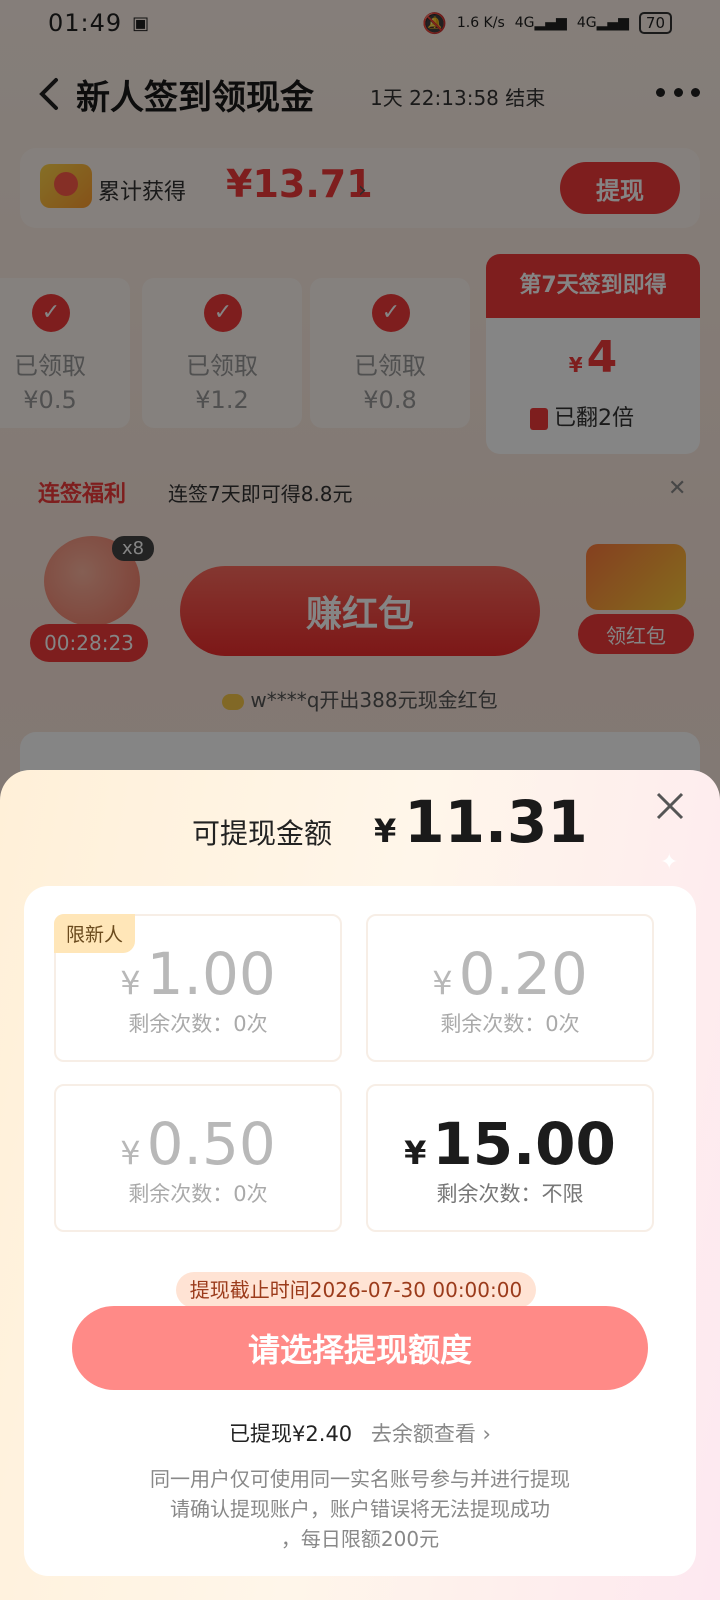 This screenshot has height=1600, width=720. What do you see at coordinates (360, 1539) in the screenshot?
I see `note-line: ，每日限额200元` at bounding box center [360, 1539].